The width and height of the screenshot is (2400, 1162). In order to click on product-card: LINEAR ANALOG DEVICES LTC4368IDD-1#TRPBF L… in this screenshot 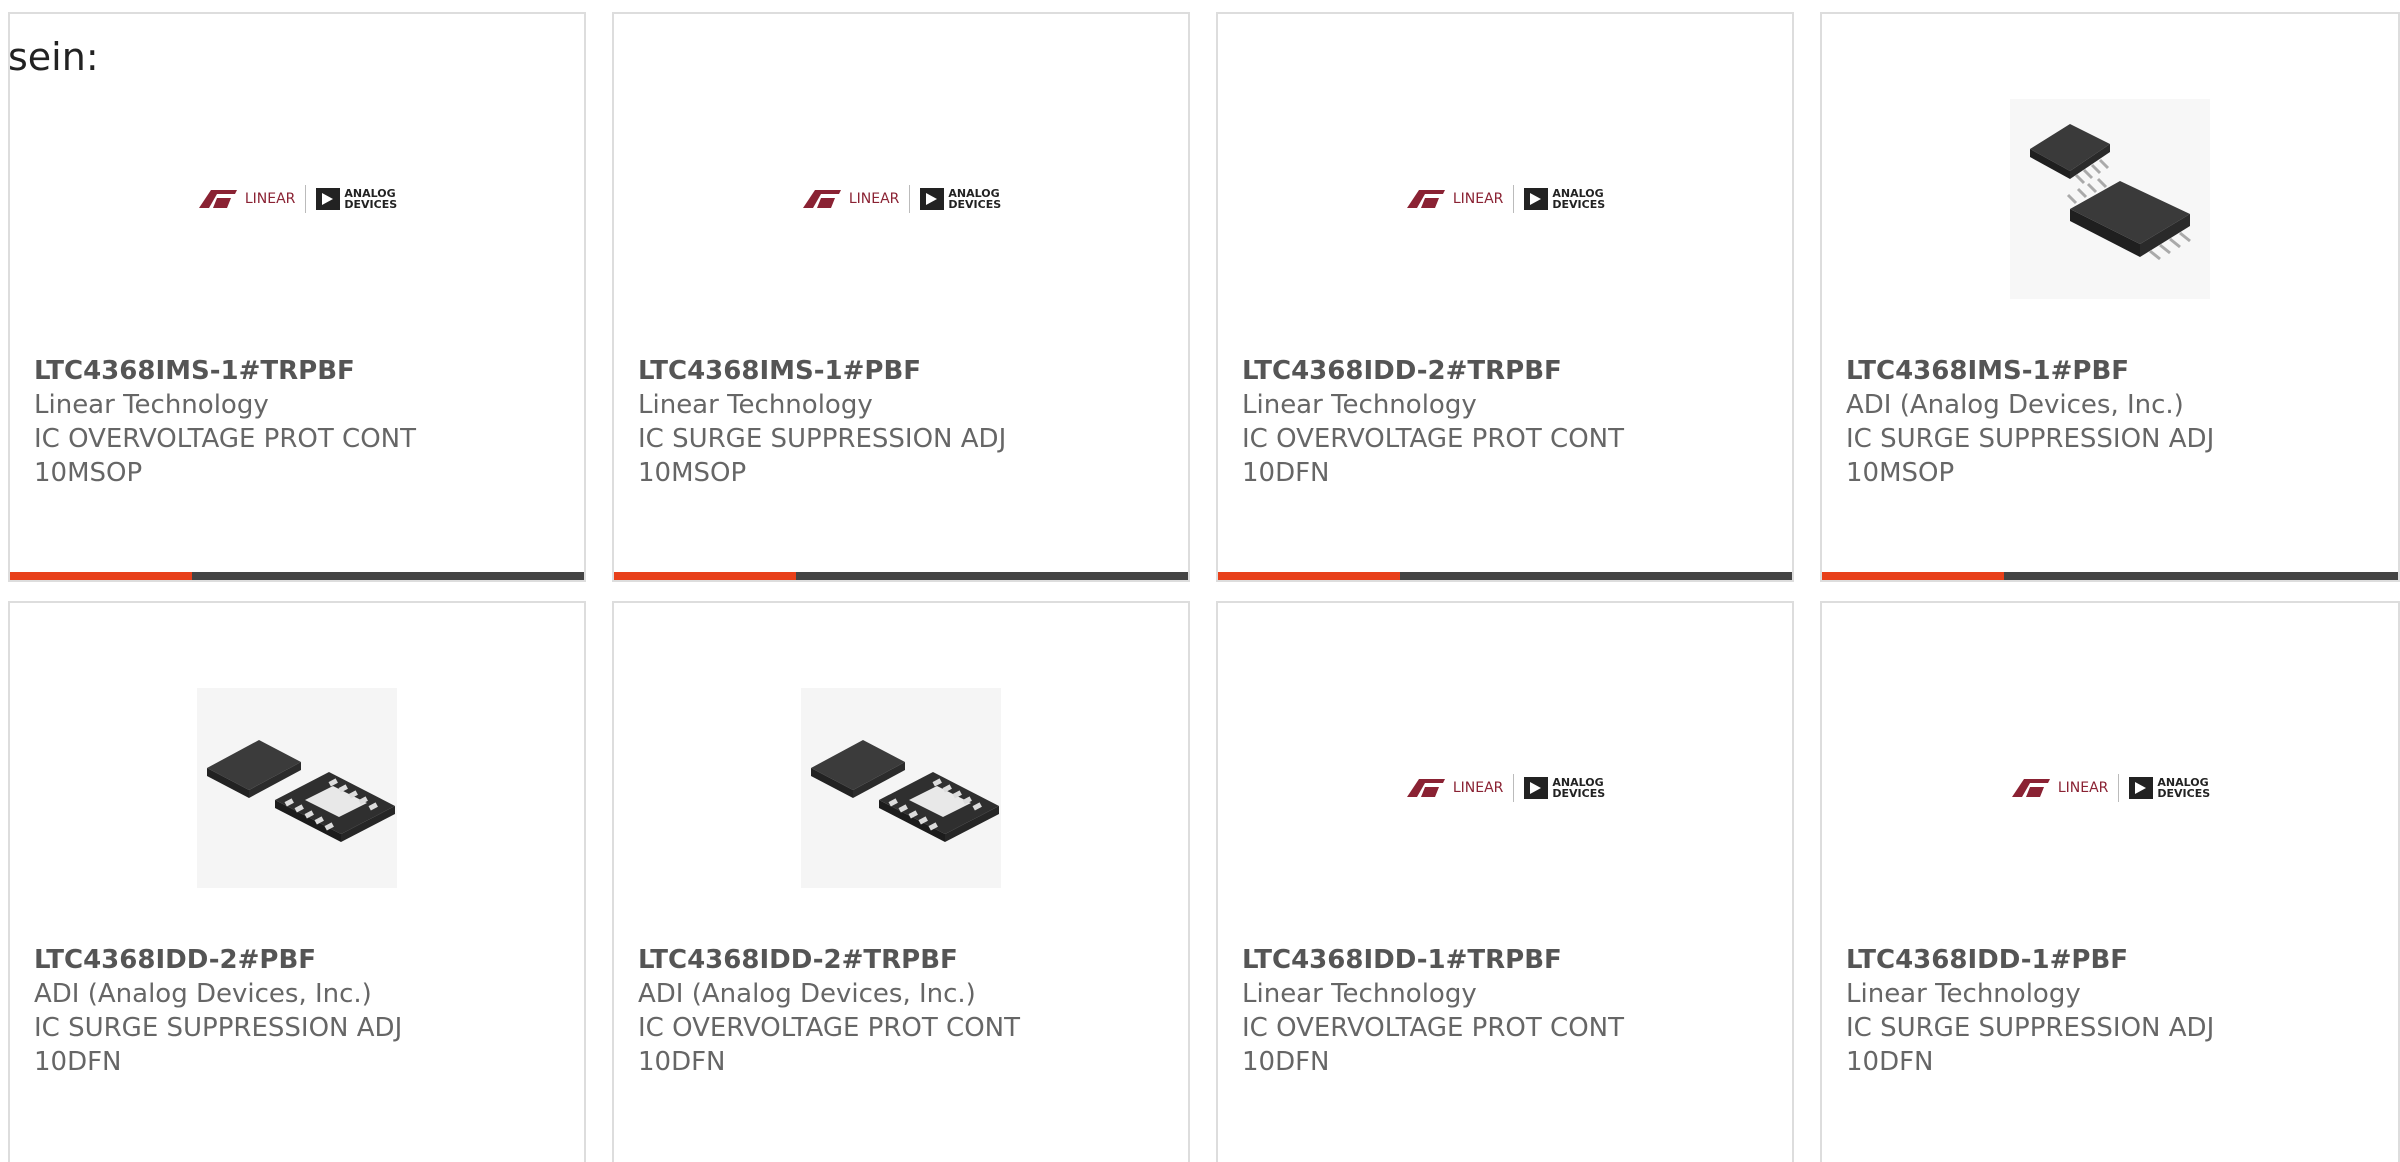, I will do `click(1505, 881)`.